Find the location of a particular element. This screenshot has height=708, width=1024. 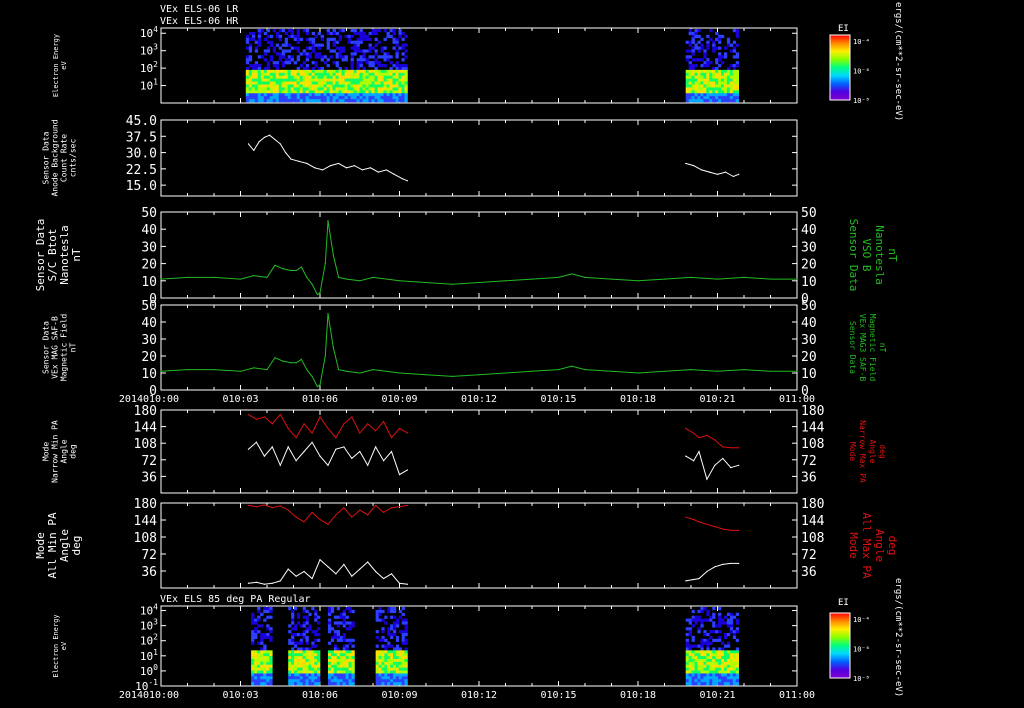

y-axis-label: Sensor Data is located at coordinates (46, 157).